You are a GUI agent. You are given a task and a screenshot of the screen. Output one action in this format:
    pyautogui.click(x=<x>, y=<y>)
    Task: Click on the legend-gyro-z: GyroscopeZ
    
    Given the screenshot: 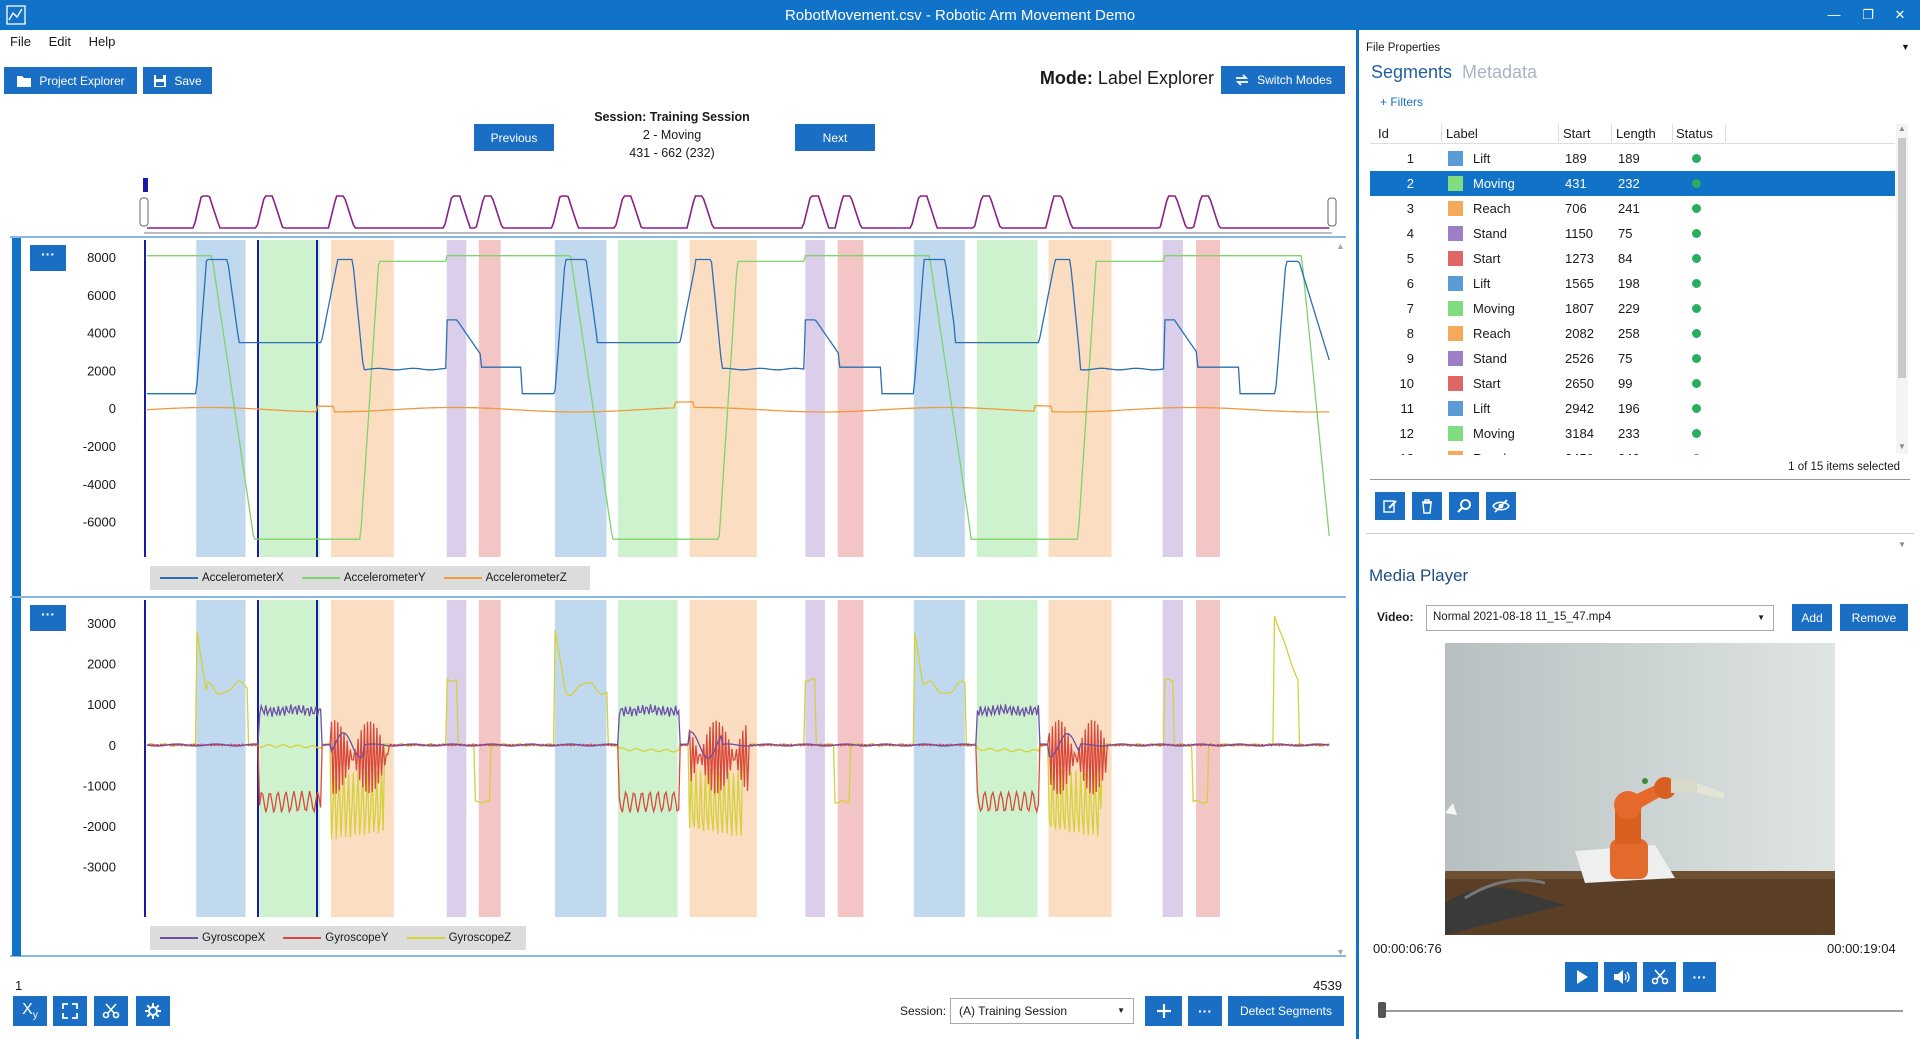 What is the action you would take?
    pyautogui.click(x=458, y=938)
    